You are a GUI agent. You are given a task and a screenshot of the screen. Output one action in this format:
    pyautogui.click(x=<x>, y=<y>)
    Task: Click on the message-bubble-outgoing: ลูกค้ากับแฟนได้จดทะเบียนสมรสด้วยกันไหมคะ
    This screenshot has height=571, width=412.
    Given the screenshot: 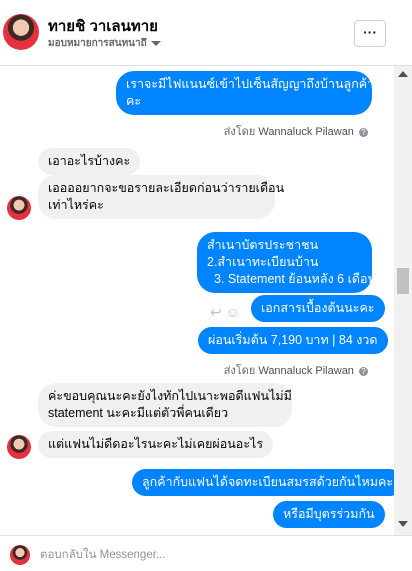 What is the action you would take?
    pyautogui.click(x=263, y=482)
    